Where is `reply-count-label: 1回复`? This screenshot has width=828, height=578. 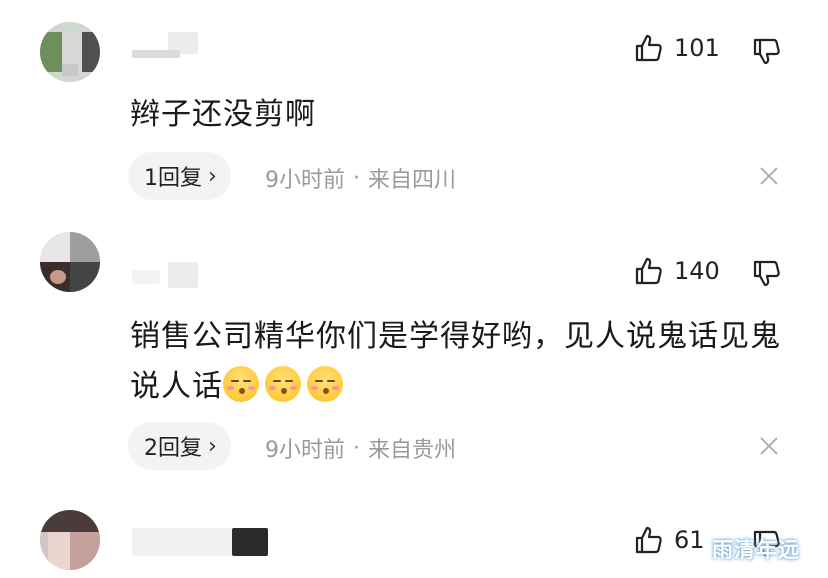
reply-count-label: 1回复 is located at coordinates (173, 178).